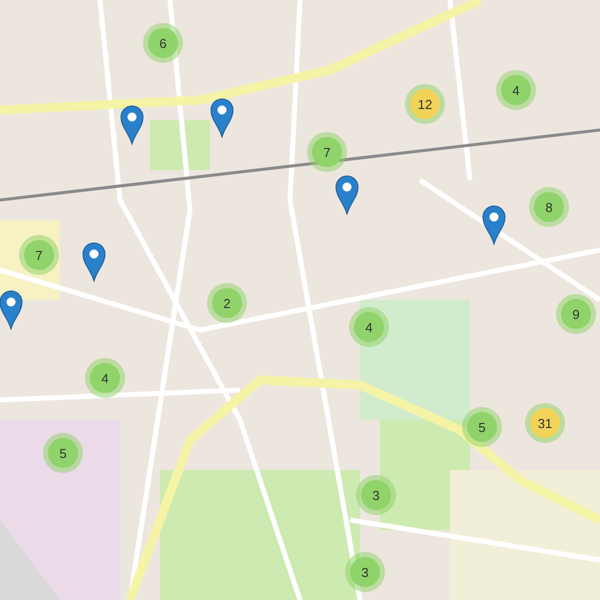 The height and width of the screenshot is (600, 600). What do you see at coordinates (227, 303) in the screenshot?
I see `cluster-marker: 2` at bounding box center [227, 303].